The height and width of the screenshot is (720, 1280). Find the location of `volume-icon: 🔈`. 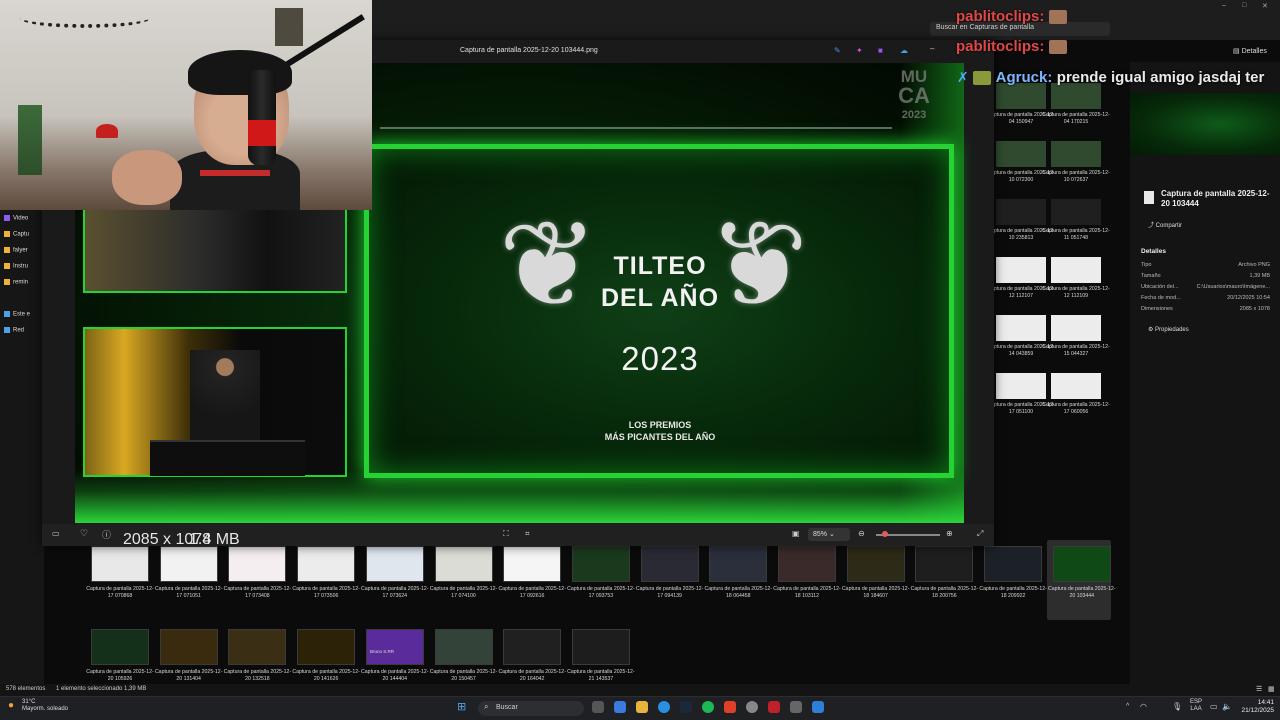

volume-icon: 🔈 is located at coordinates (1227, 706).